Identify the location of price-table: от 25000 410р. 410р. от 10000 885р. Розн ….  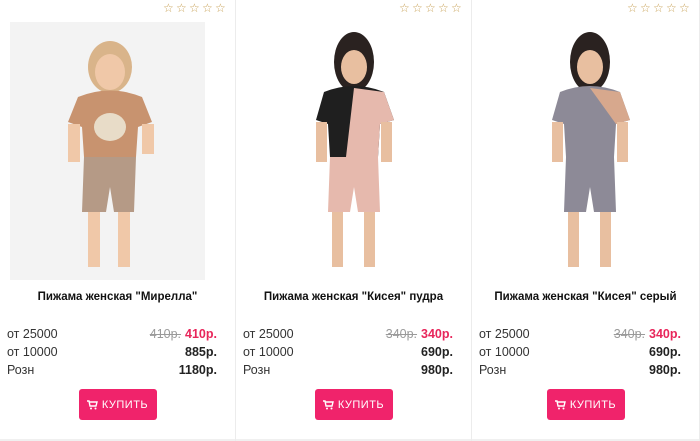
(112, 352).